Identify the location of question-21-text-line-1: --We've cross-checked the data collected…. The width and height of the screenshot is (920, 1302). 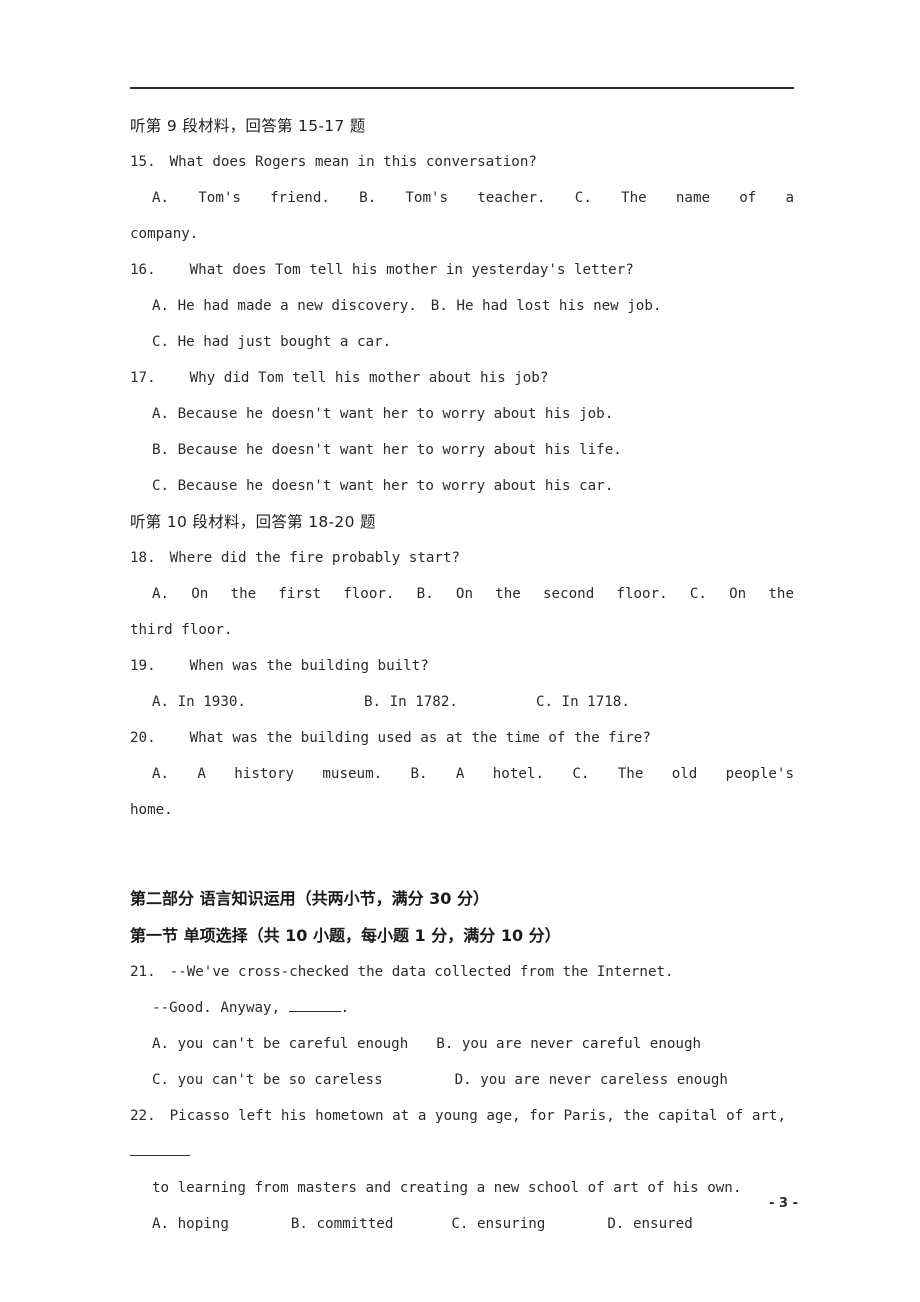
(421, 972).